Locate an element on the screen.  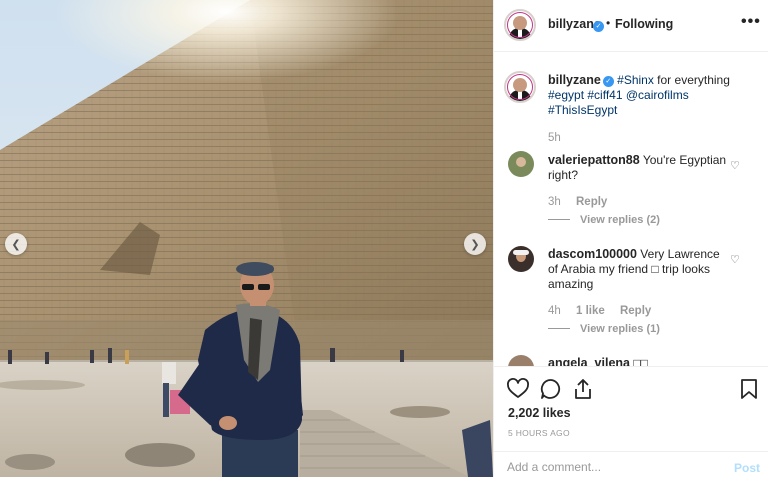
comment-meta: 3h Reply is located at coordinates (583, 202).